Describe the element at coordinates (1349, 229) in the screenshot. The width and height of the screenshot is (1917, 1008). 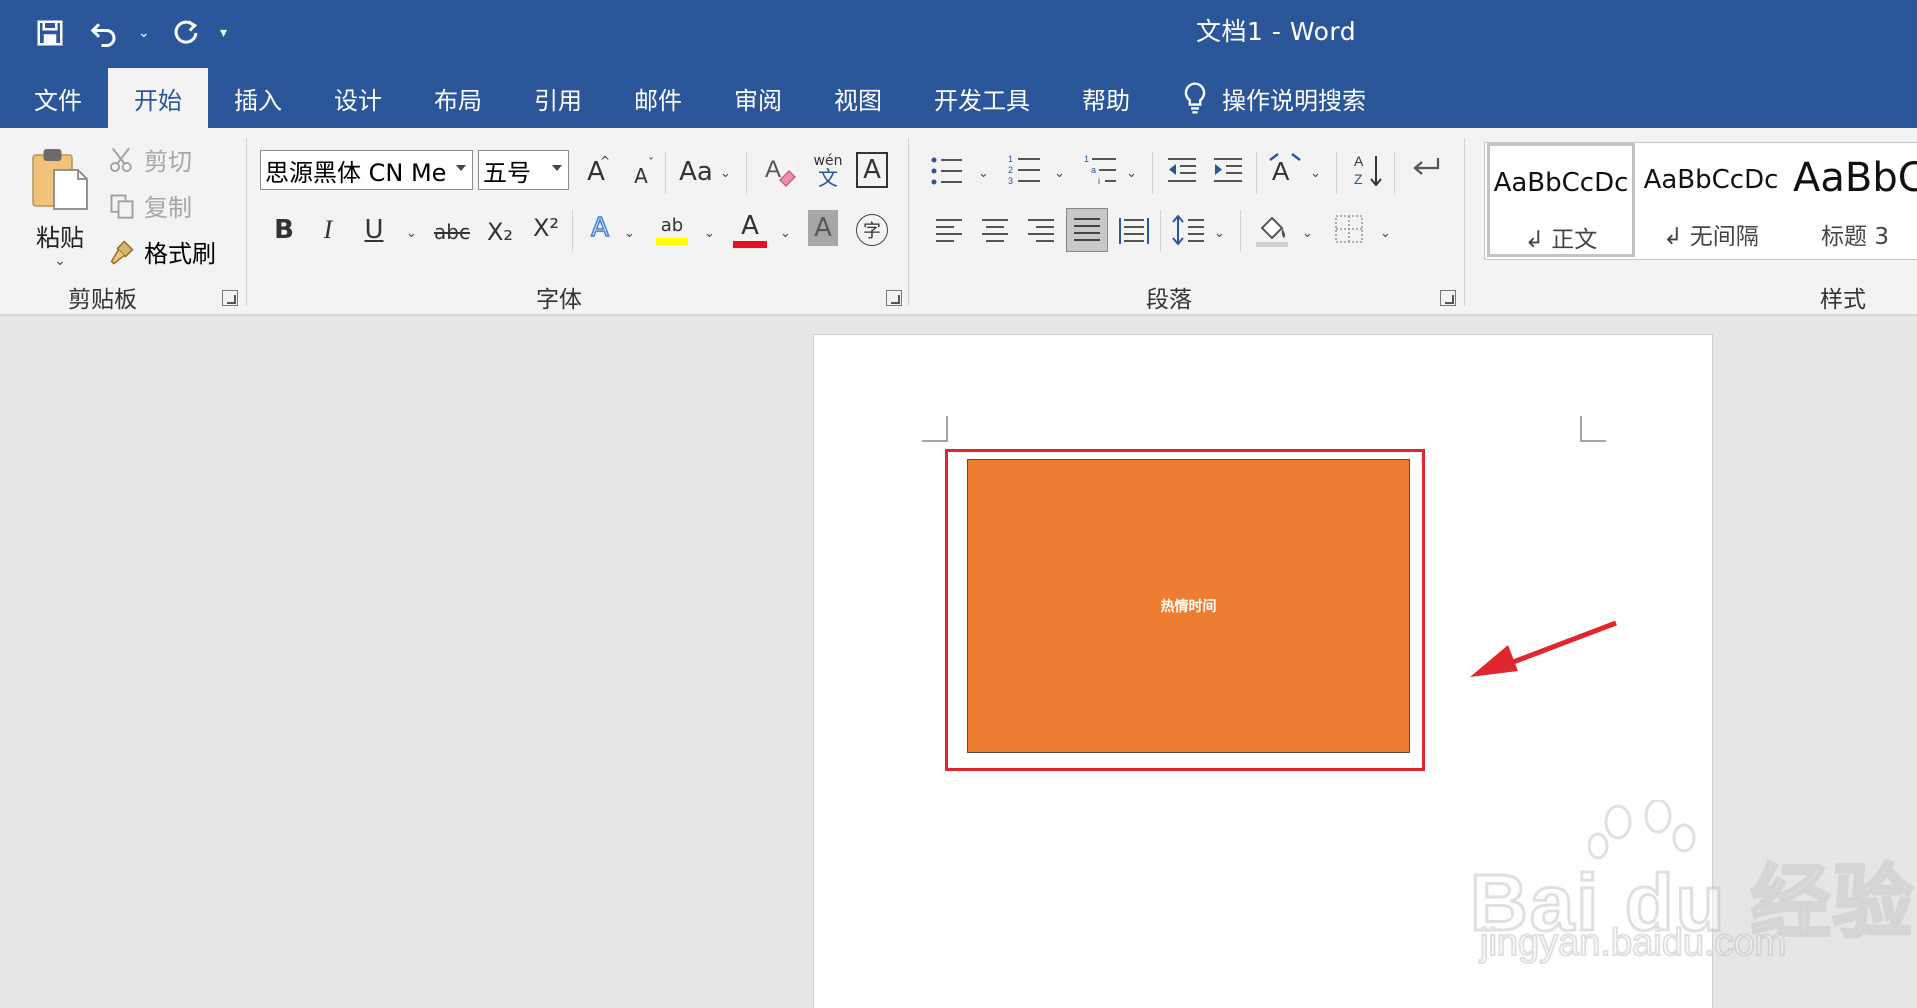
I see `borders-button` at that location.